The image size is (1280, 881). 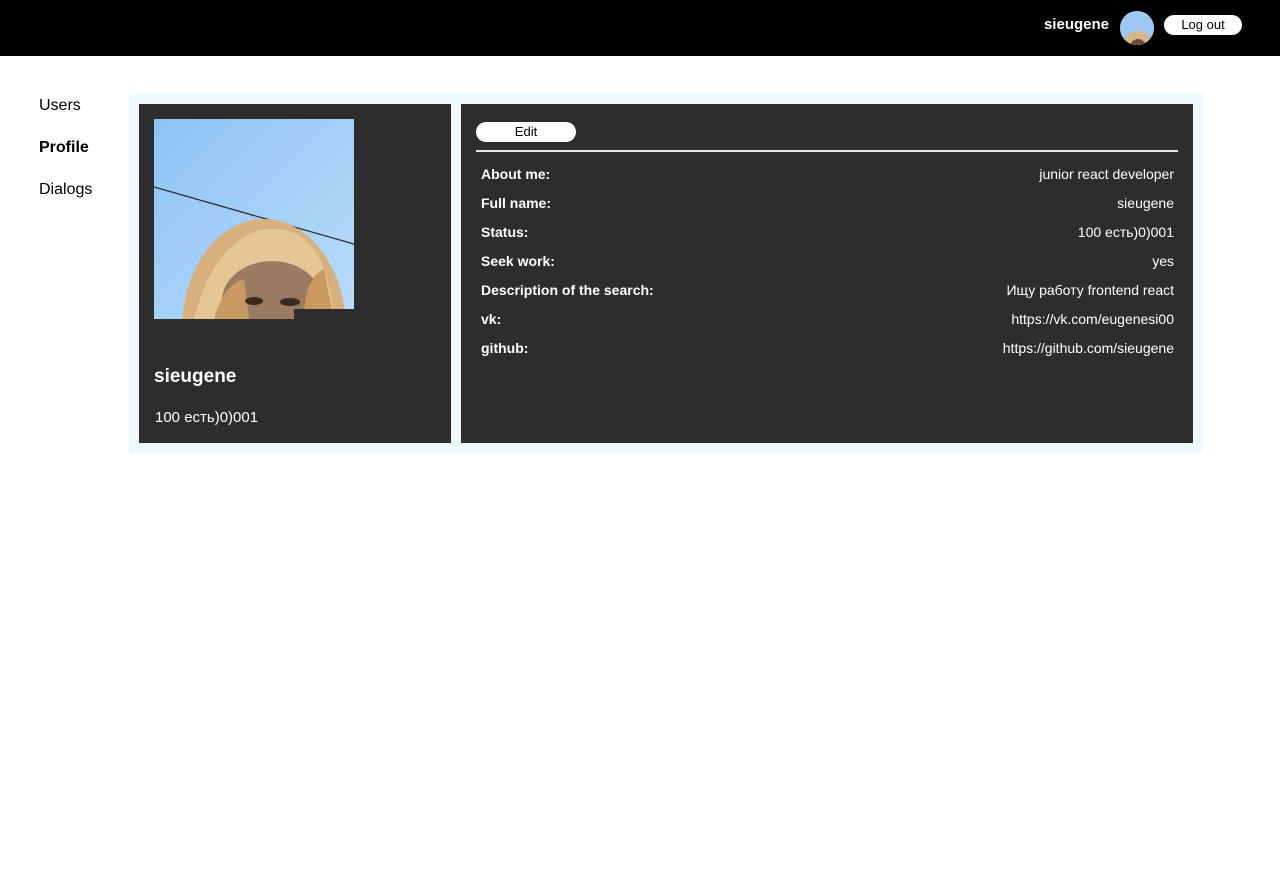 I want to click on detail-label: Status:, so click(x=505, y=232).